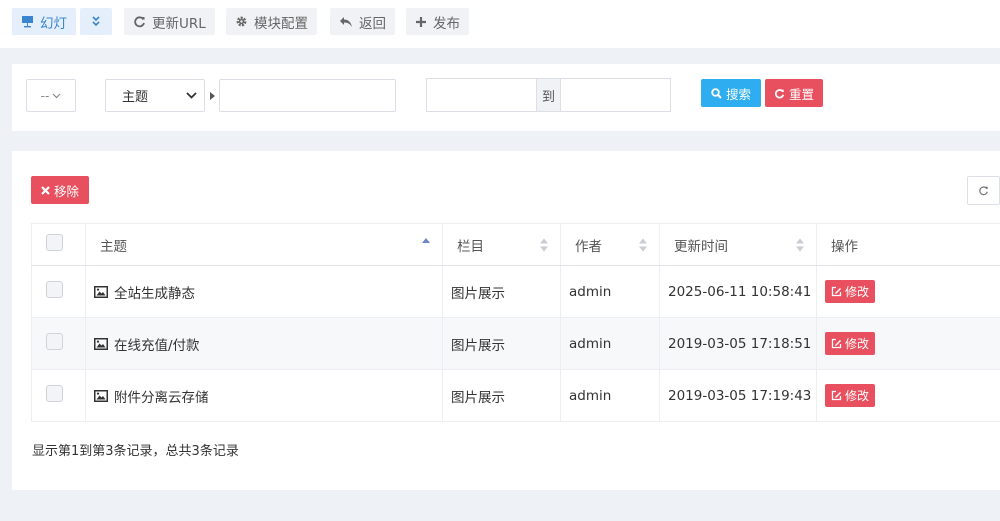  Describe the element at coordinates (161, 396) in the screenshot. I see `row-subject-link: 附件分离云存储` at that location.